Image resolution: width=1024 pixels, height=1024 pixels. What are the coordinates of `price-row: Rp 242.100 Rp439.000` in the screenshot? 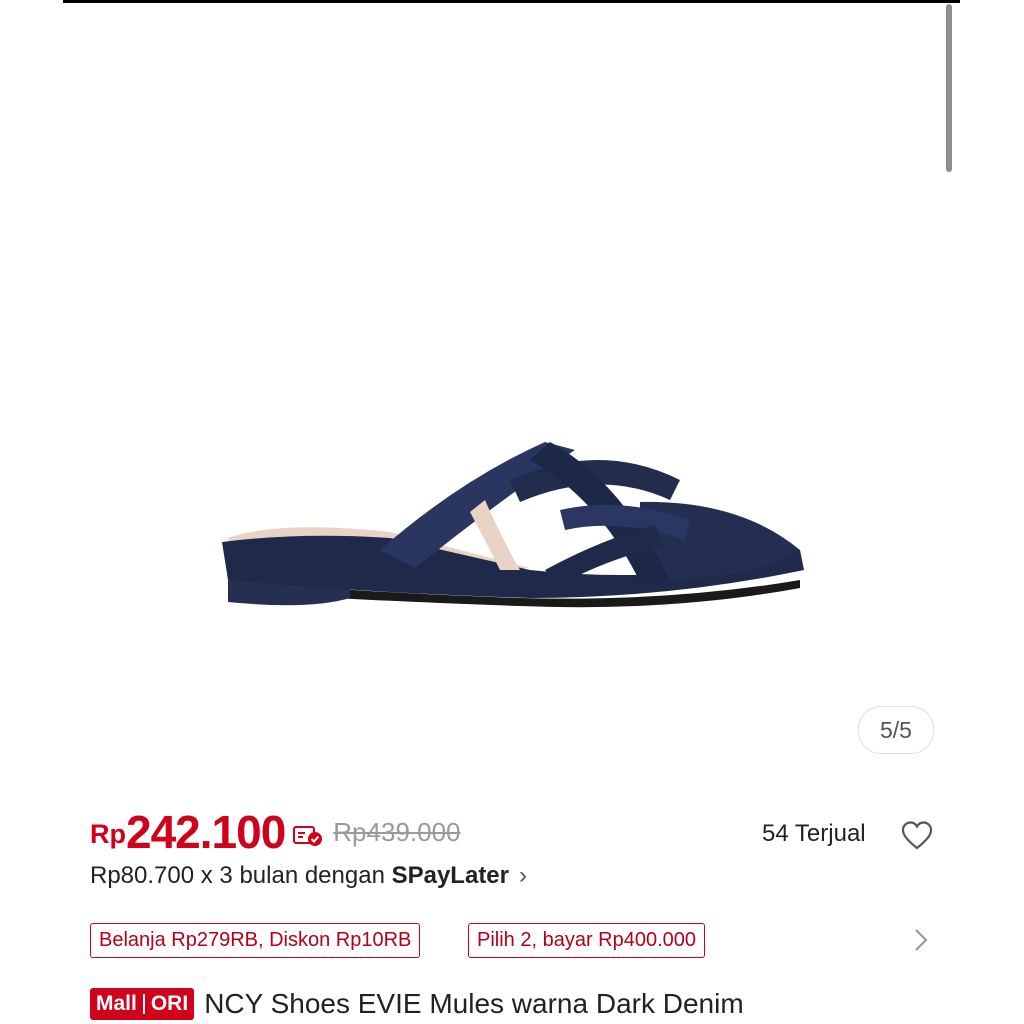 It's located at (370, 830).